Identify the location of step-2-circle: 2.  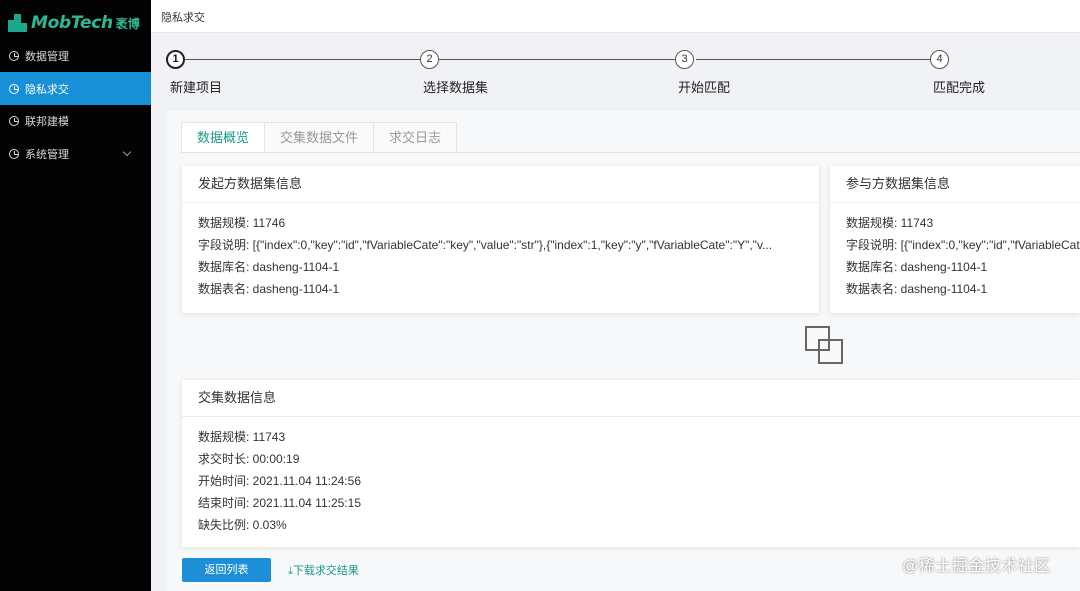
(429, 59).